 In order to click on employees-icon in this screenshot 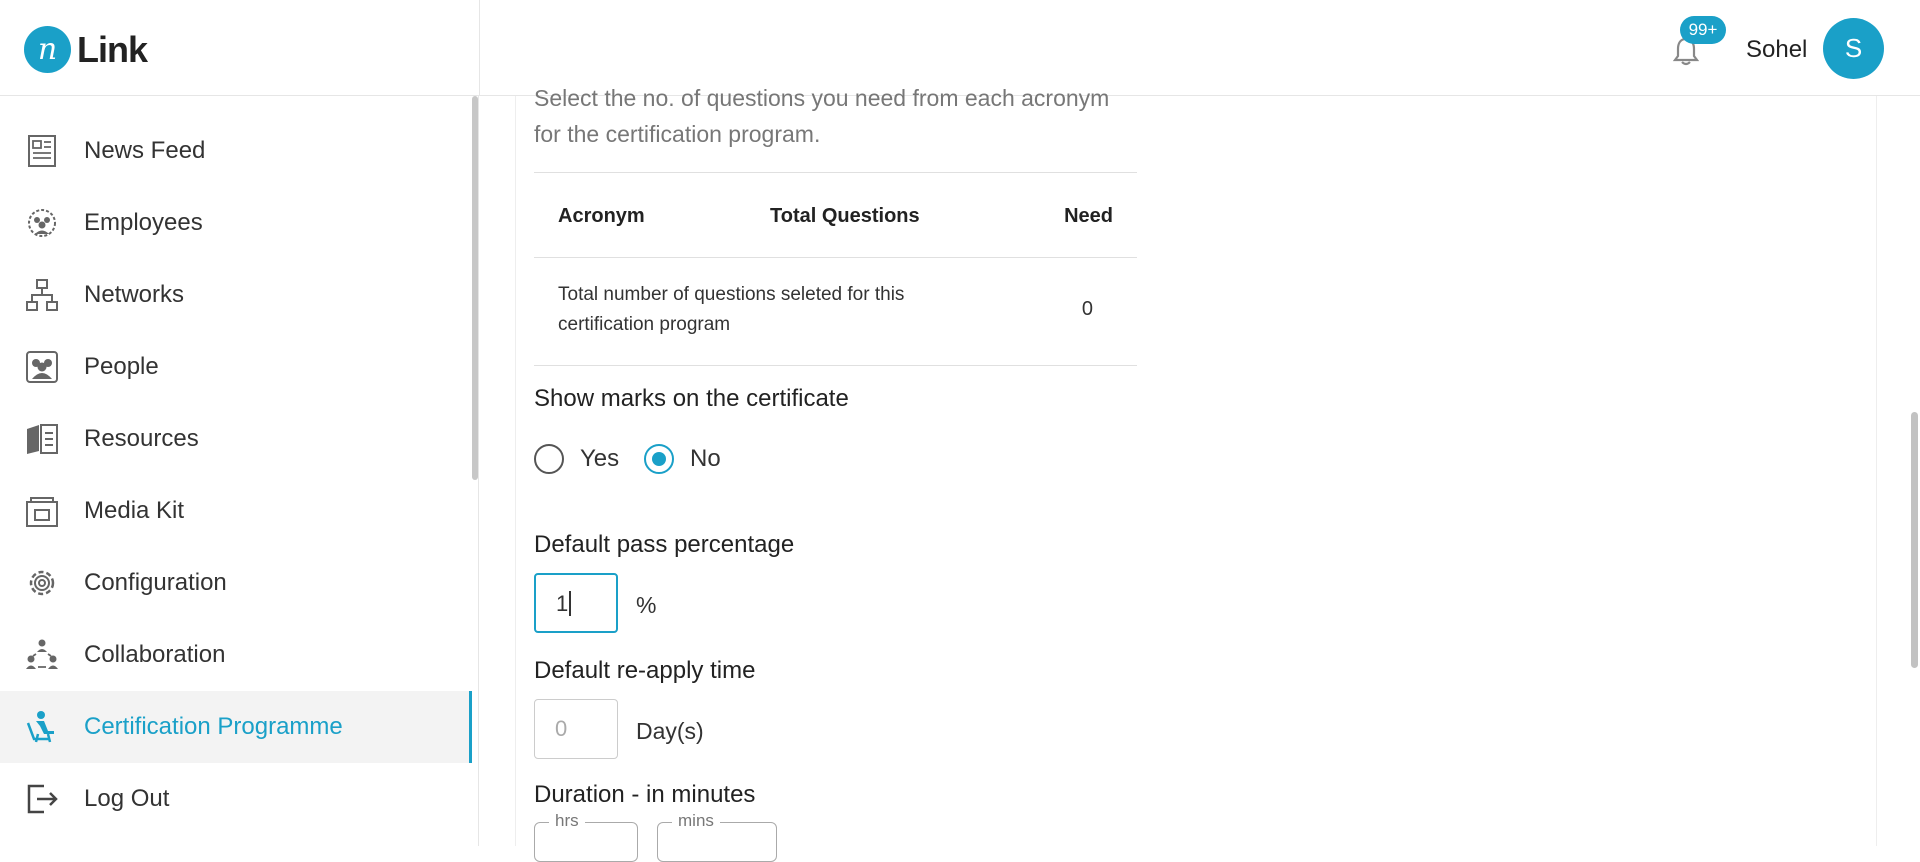, I will do `click(42, 223)`.